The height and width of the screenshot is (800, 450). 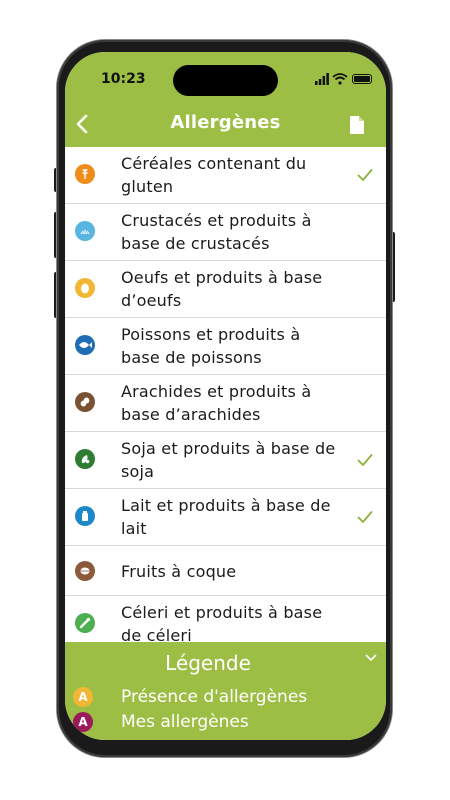 What do you see at coordinates (371, 658) in the screenshot?
I see `chevron-down-icon` at bounding box center [371, 658].